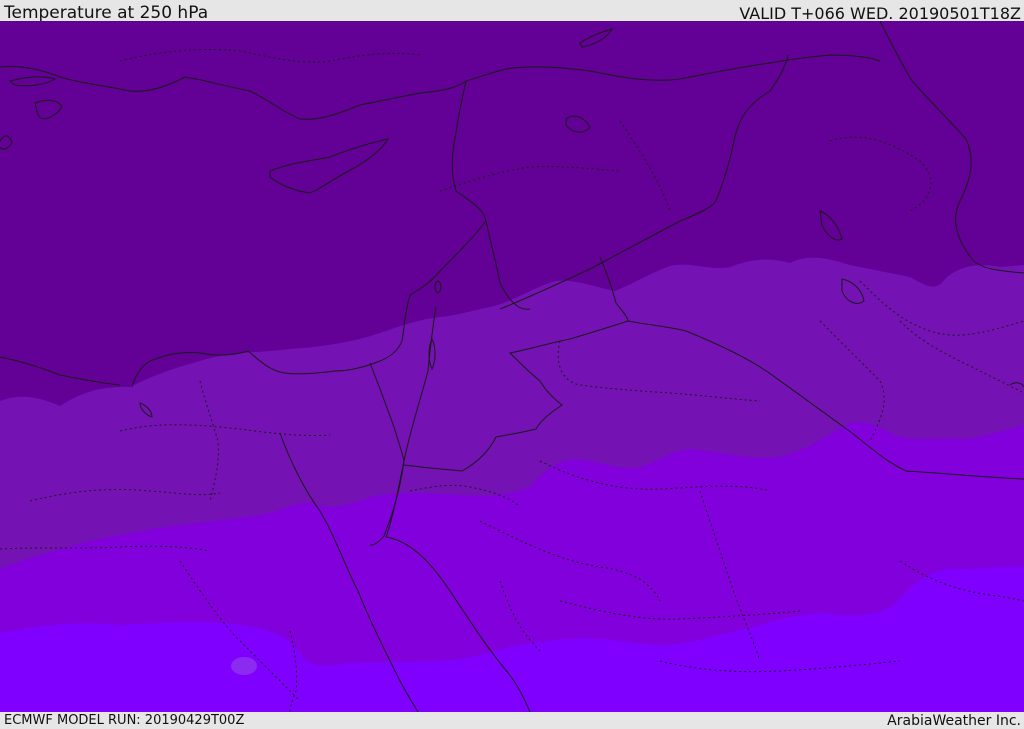 The image size is (1024, 729). Describe the element at coordinates (954, 721) in the screenshot. I see `credit-label: ArabiaWeather Inc.` at that location.